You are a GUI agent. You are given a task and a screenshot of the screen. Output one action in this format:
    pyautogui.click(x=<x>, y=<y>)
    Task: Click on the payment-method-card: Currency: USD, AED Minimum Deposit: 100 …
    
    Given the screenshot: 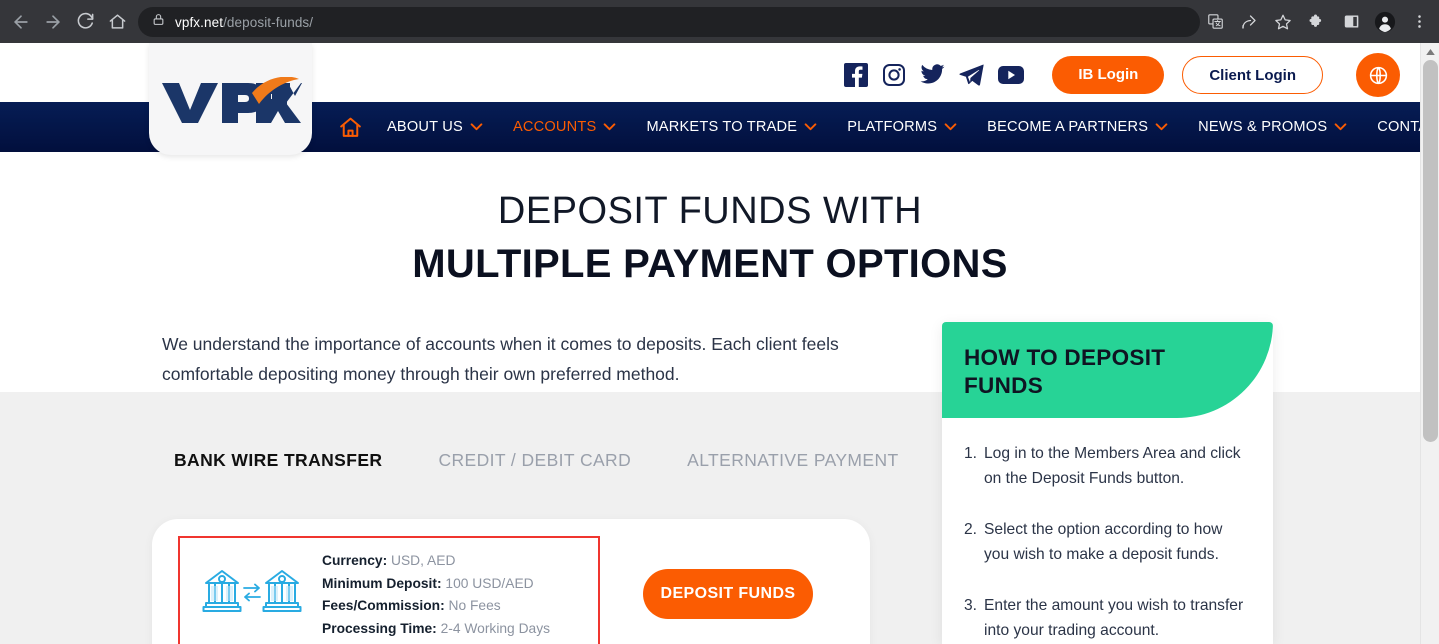 What is the action you would take?
    pyautogui.click(x=511, y=581)
    